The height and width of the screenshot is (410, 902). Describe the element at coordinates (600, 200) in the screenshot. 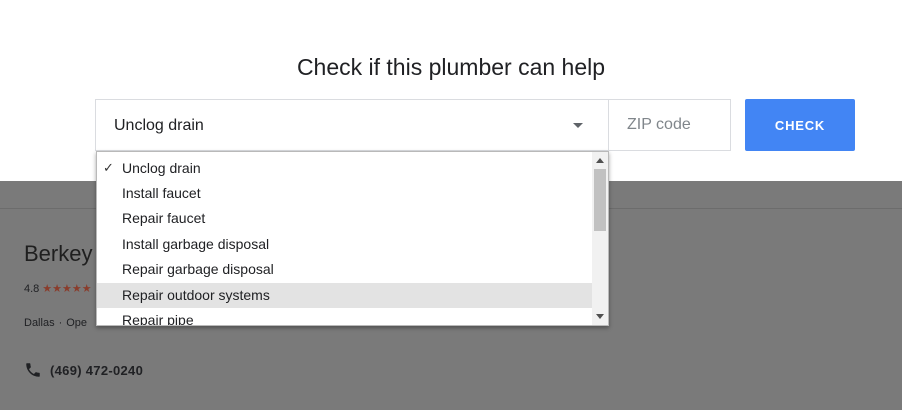

I see `scrollbar-thumb` at that location.